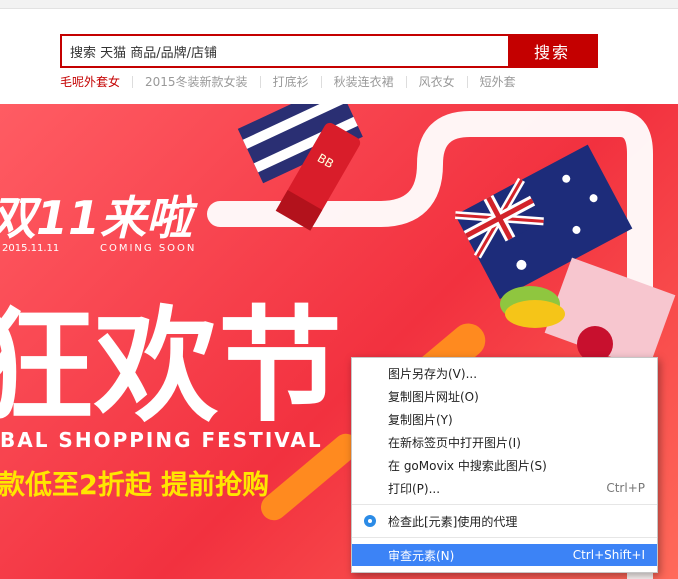 This screenshot has width=678, height=579. What do you see at coordinates (30, 248) in the screenshot?
I see `banner-date: 2015.11.11` at bounding box center [30, 248].